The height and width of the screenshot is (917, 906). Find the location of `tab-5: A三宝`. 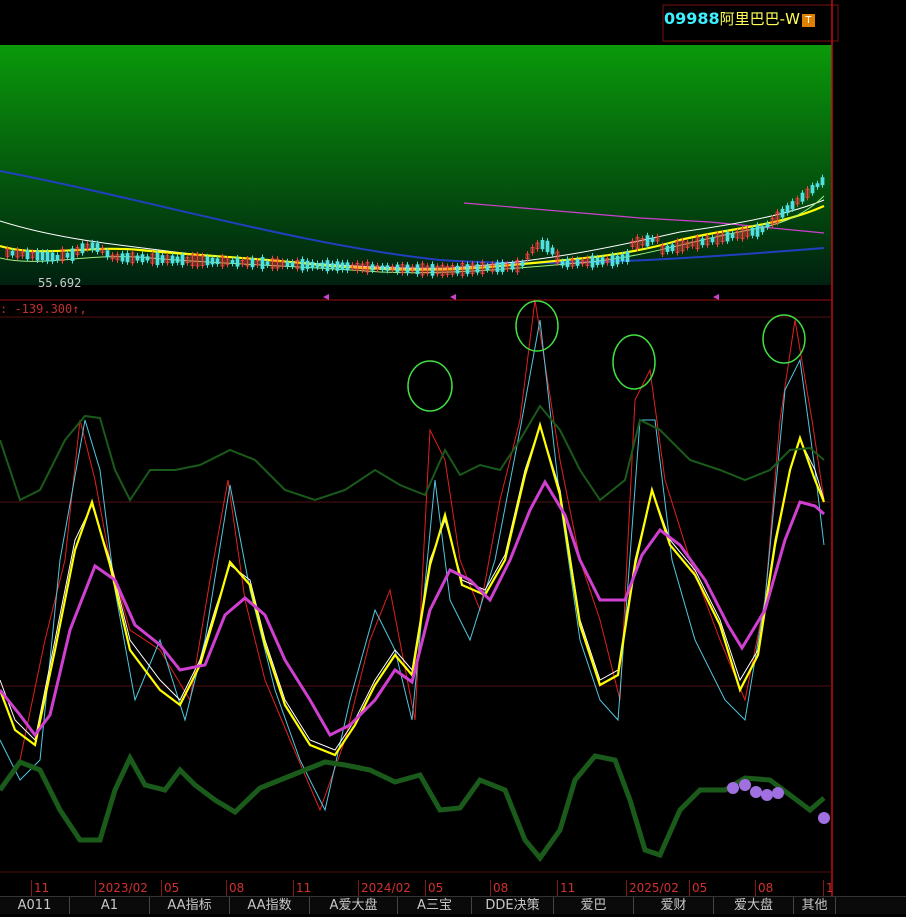

tab-5: A三宝 is located at coordinates (435, 905).